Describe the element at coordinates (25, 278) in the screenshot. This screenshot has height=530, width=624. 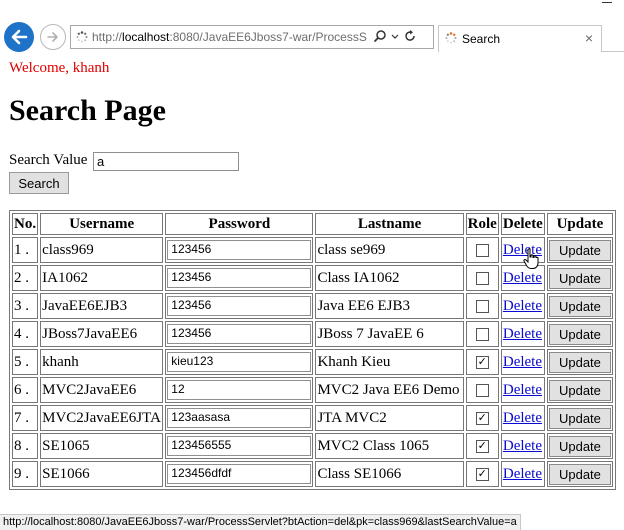
I see `cell-no: 2 .` at that location.